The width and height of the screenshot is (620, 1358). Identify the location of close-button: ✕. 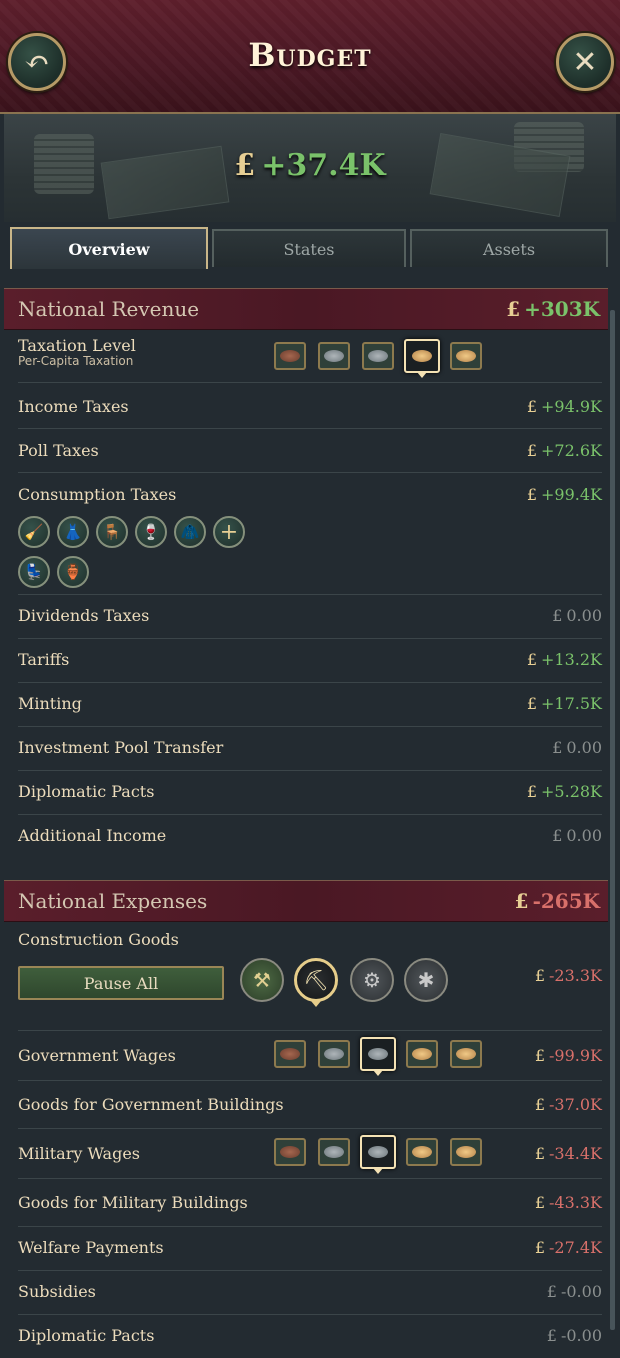
(585, 62).